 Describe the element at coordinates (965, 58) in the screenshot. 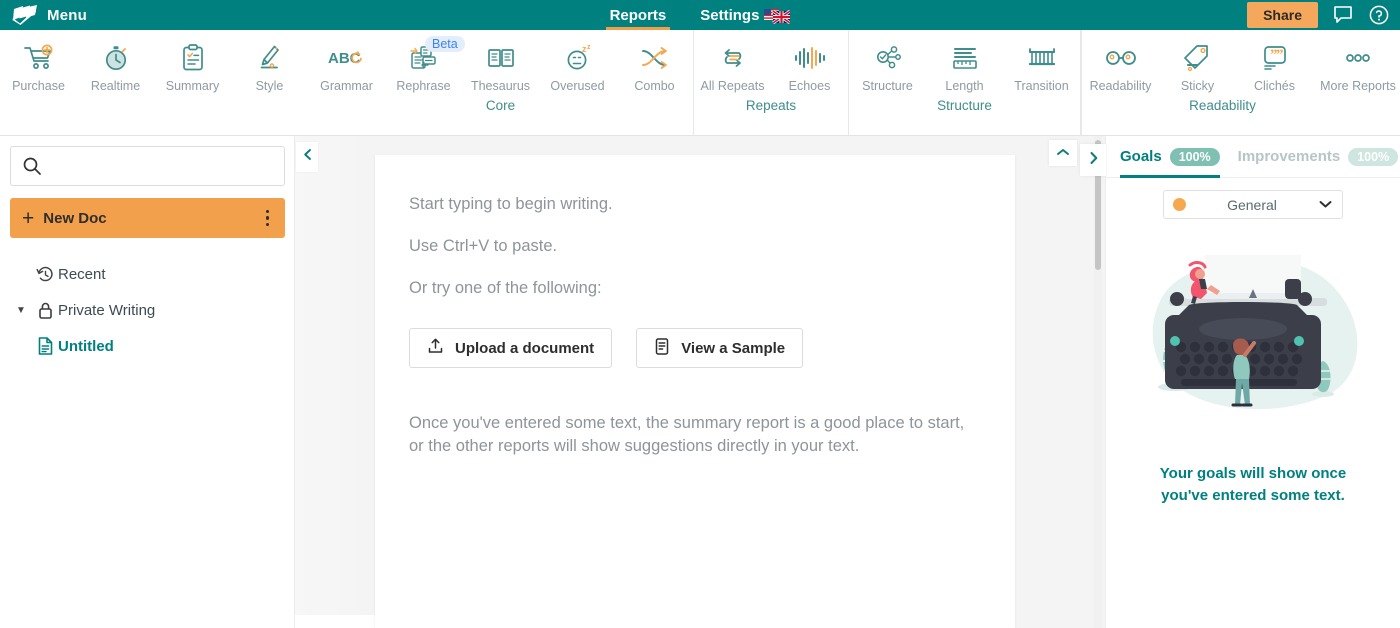

I see `ruler-lines-icon` at that location.